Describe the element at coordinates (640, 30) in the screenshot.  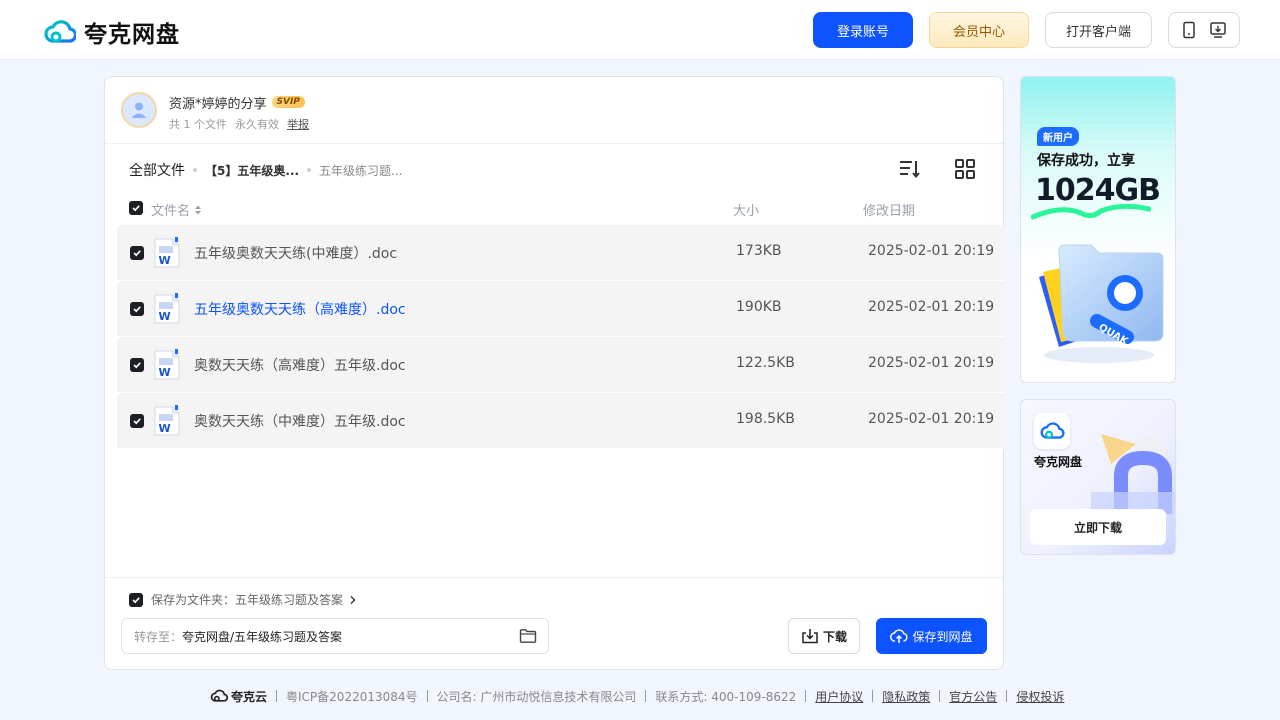
I see `top-header: 夸克网盘 登录账号 会员中心 打开客户端` at that location.